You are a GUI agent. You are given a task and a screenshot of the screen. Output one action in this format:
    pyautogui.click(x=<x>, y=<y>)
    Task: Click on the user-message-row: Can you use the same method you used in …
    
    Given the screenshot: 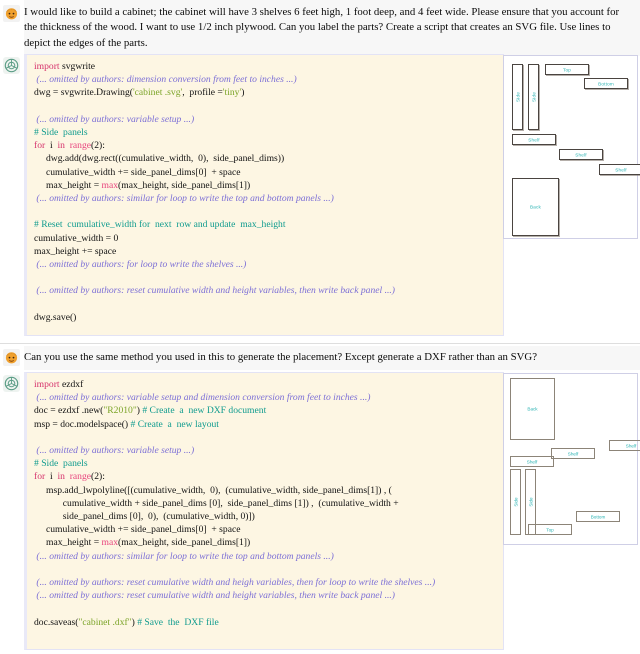 What is the action you would take?
    pyautogui.click(x=320, y=358)
    